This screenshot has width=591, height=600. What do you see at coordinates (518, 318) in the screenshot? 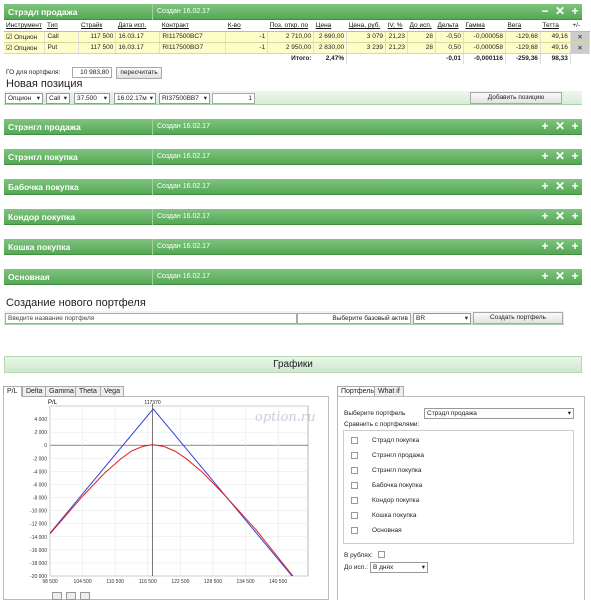
I see `create-portfolio-button: Создать портфель` at bounding box center [518, 318].